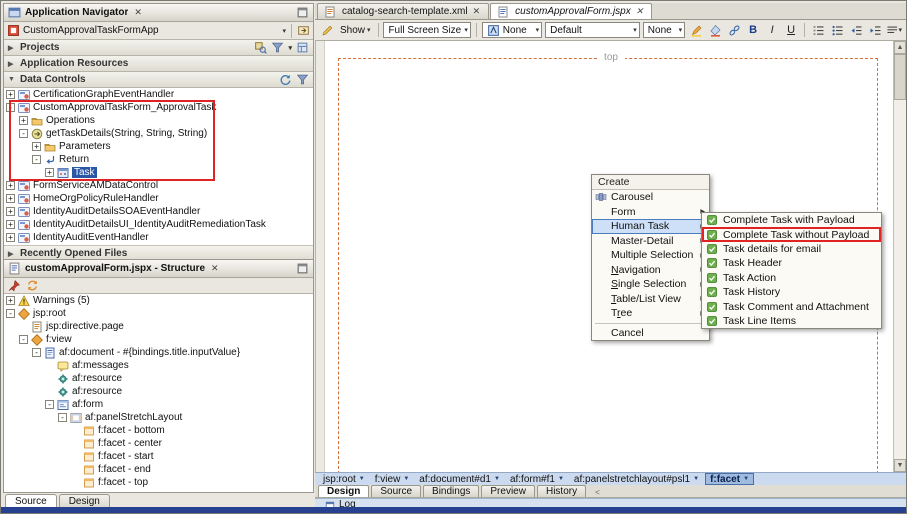 The image size is (907, 514). What do you see at coordinates (158, 300) in the screenshot?
I see `tree-item: + Warnings (5)` at bounding box center [158, 300].